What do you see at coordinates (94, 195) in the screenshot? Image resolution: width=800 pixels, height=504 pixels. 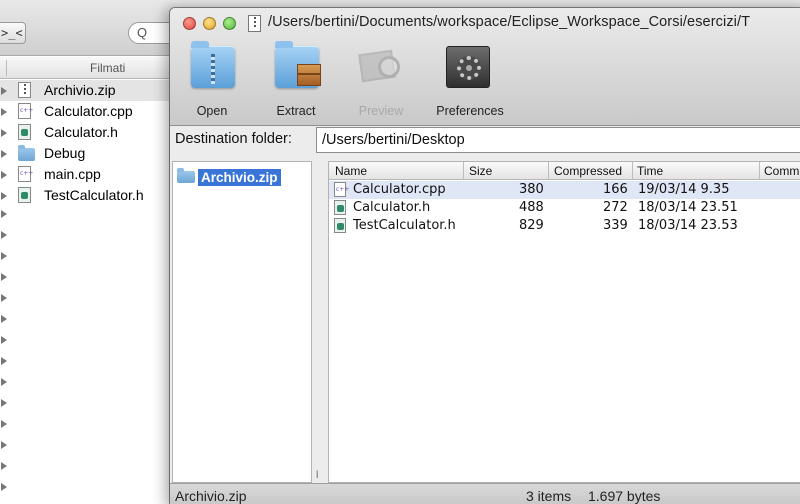 I see `finder-item-label: TestCalculator.h` at bounding box center [94, 195].